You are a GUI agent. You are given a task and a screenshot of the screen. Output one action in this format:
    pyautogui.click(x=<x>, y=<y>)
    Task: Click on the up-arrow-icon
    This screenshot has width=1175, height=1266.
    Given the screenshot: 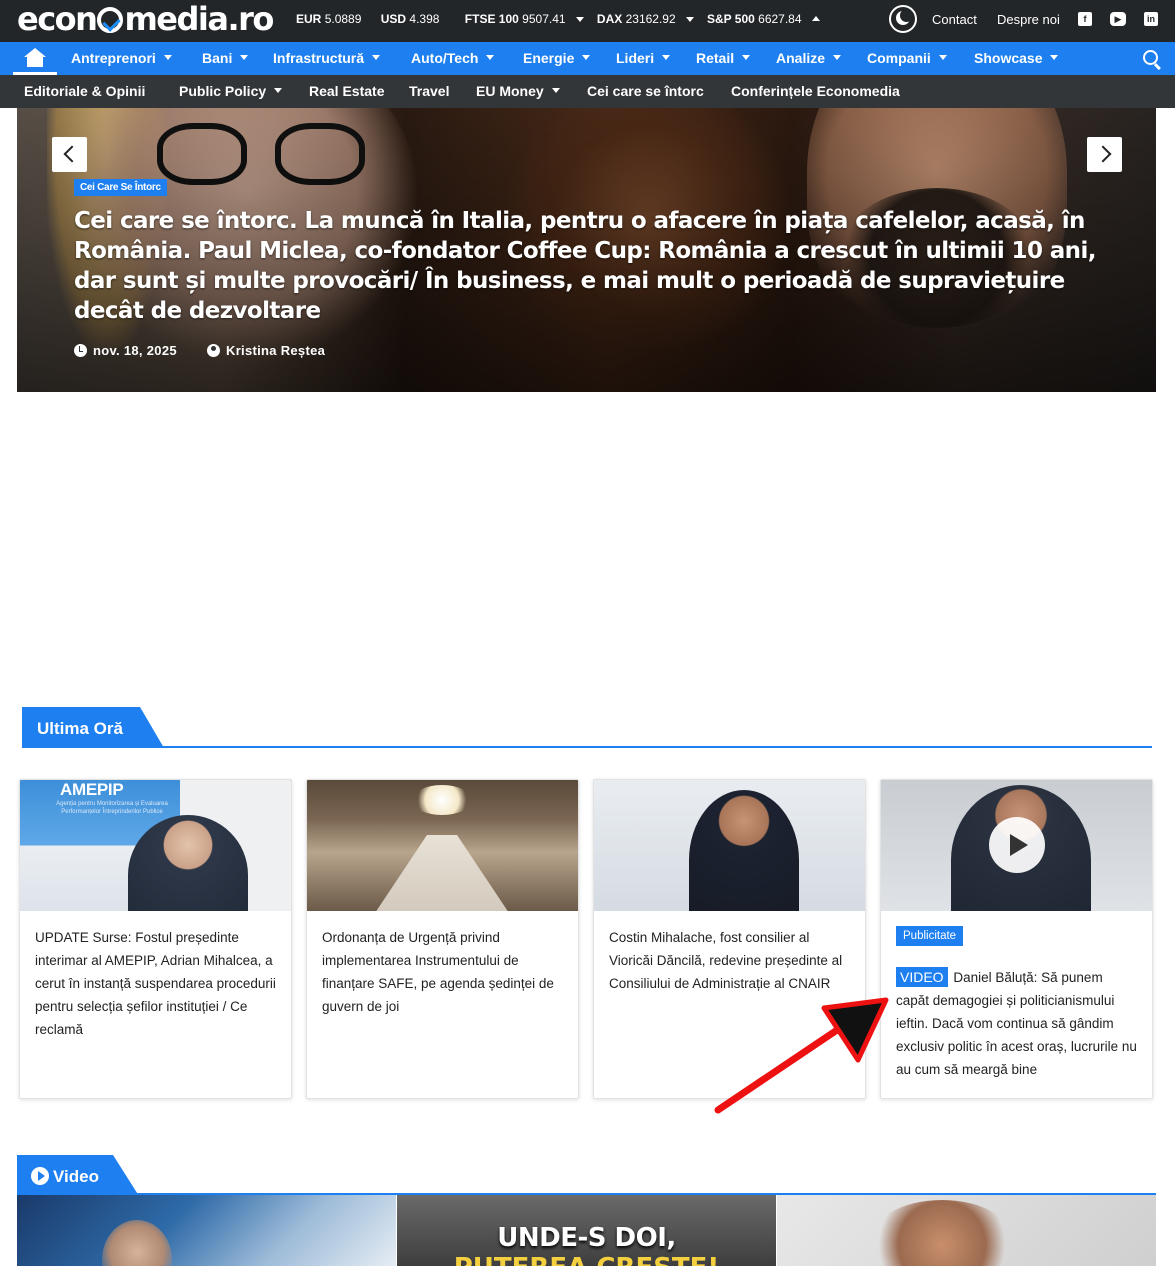 What is the action you would take?
    pyautogui.click(x=815, y=18)
    